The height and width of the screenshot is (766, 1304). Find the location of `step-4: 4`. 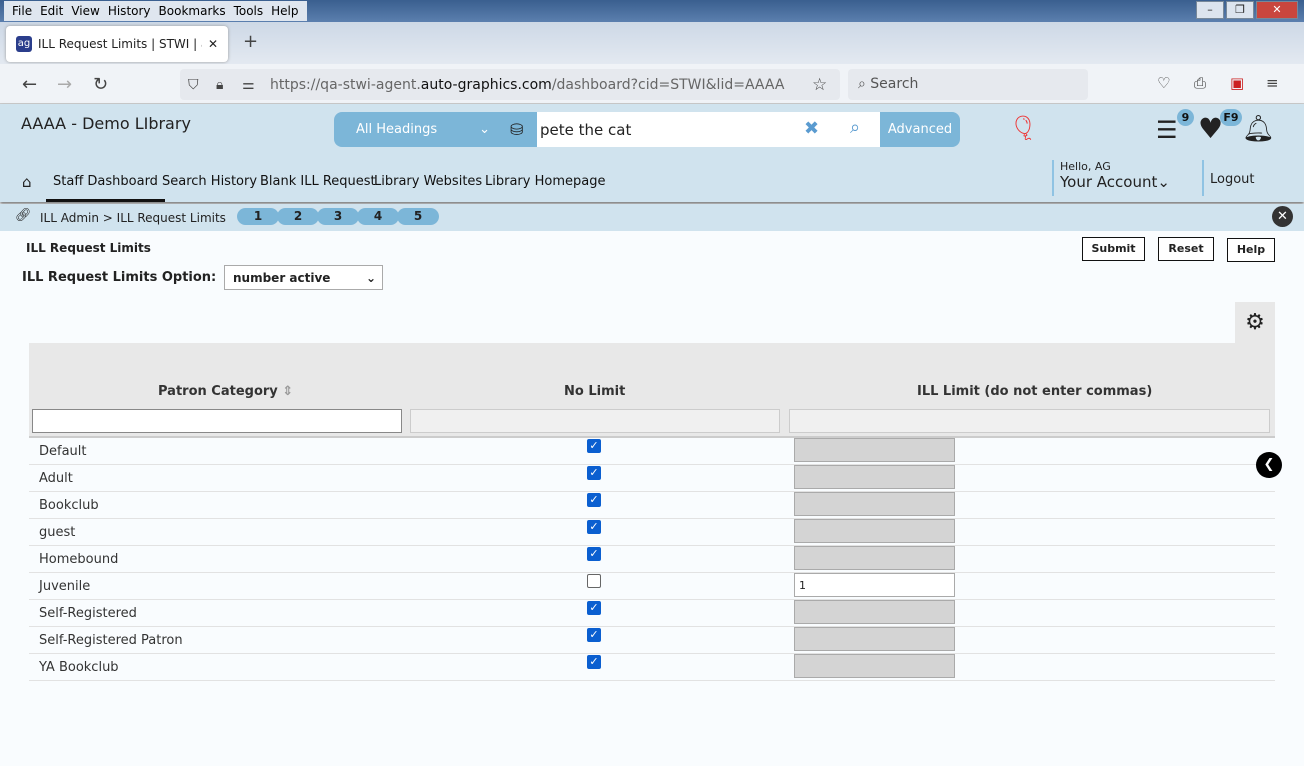

step-4: 4 is located at coordinates (378, 216).